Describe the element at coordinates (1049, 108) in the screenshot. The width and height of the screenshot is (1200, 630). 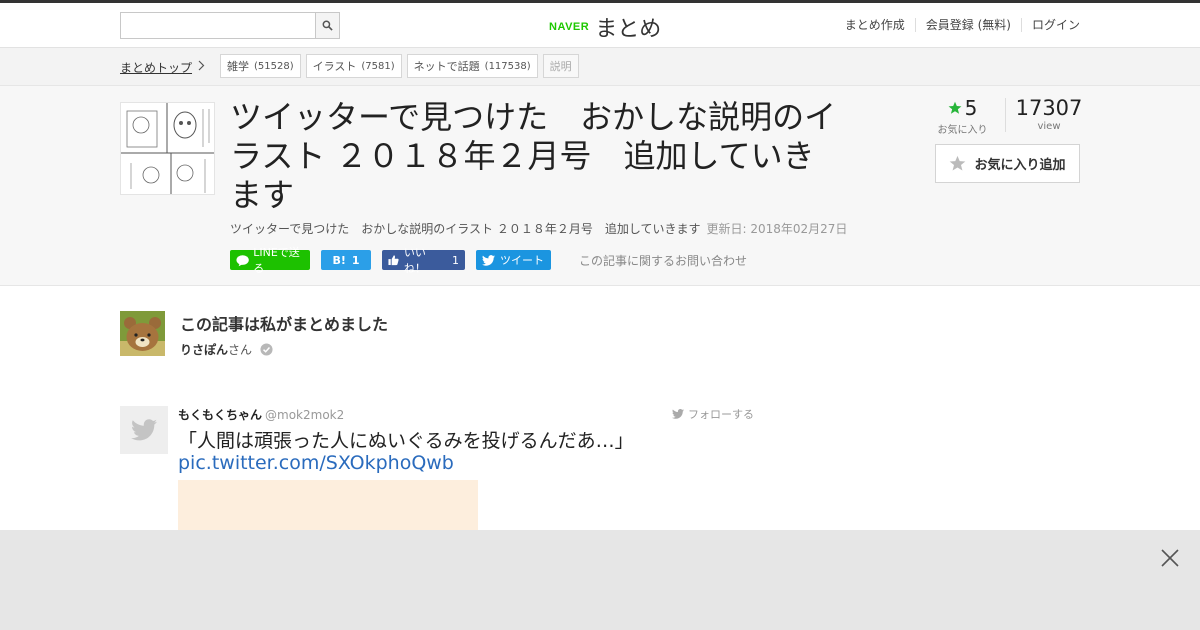
I see `view-count: 17307` at that location.